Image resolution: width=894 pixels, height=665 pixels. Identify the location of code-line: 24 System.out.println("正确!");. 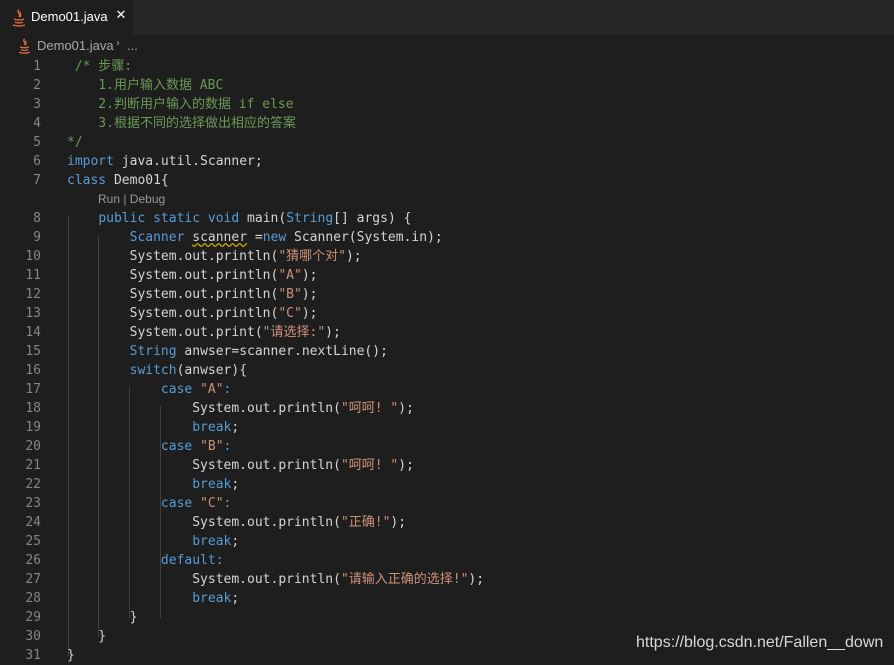
(447, 522).